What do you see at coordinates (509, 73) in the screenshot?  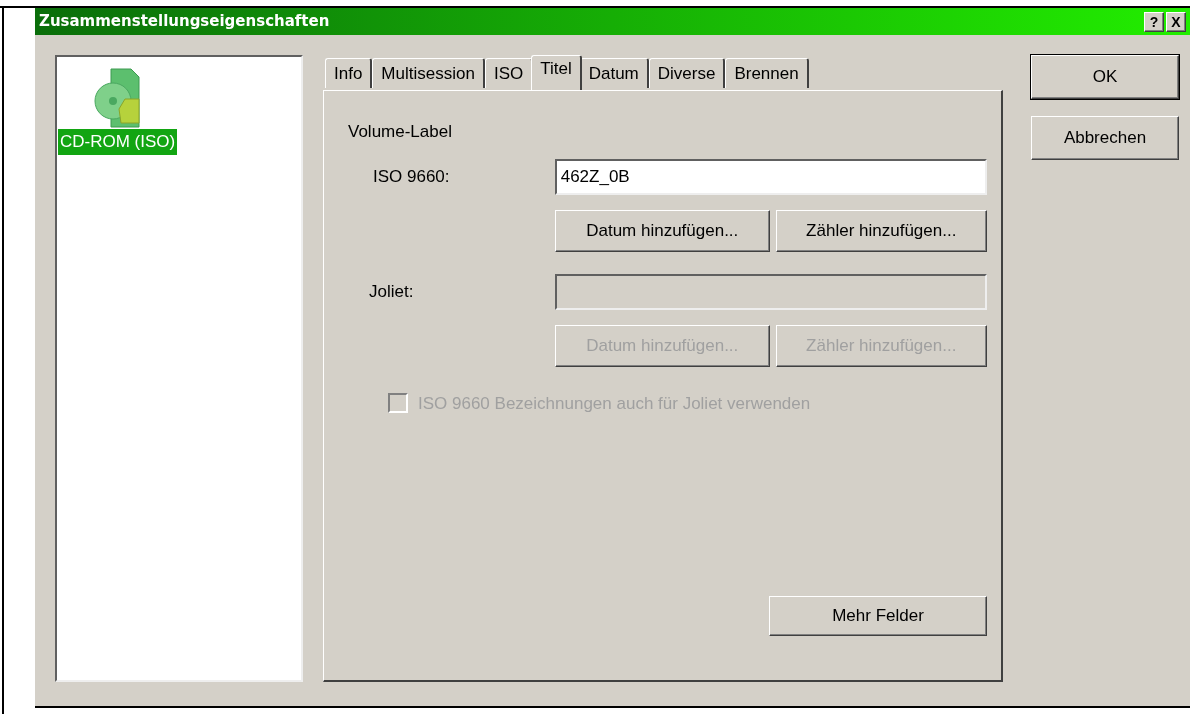 I see `tab: ISO` at bounding box center [509, 73].